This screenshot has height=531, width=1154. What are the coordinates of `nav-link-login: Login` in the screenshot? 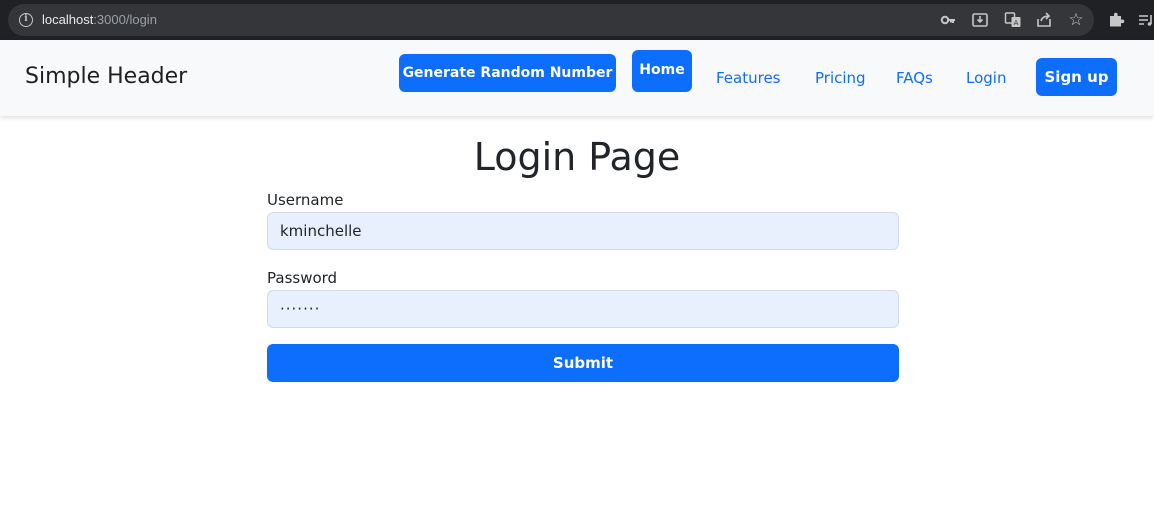 It's located at (986, 78).